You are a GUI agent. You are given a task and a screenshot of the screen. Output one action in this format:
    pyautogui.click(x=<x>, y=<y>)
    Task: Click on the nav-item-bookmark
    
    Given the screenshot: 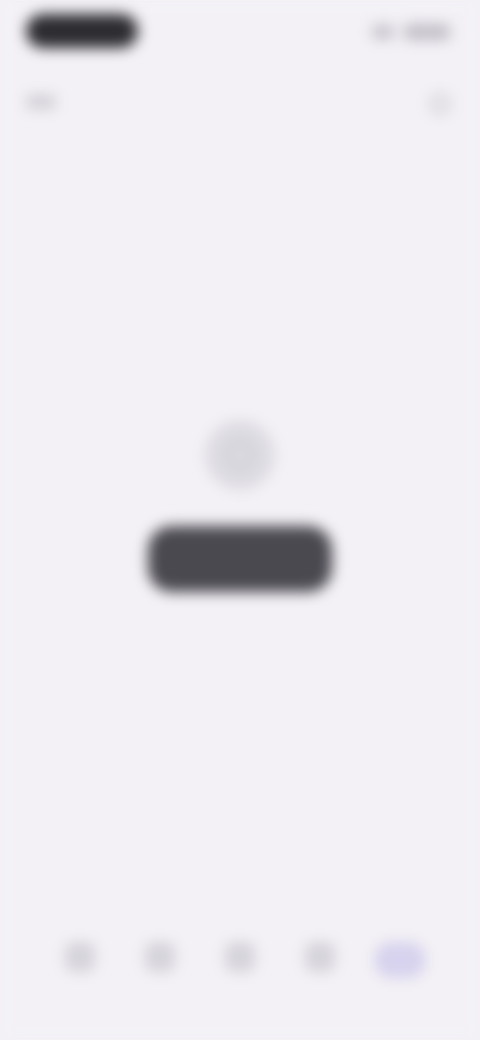 What is the action you would take?
    pyautogui.click(x=240, y=991)
    